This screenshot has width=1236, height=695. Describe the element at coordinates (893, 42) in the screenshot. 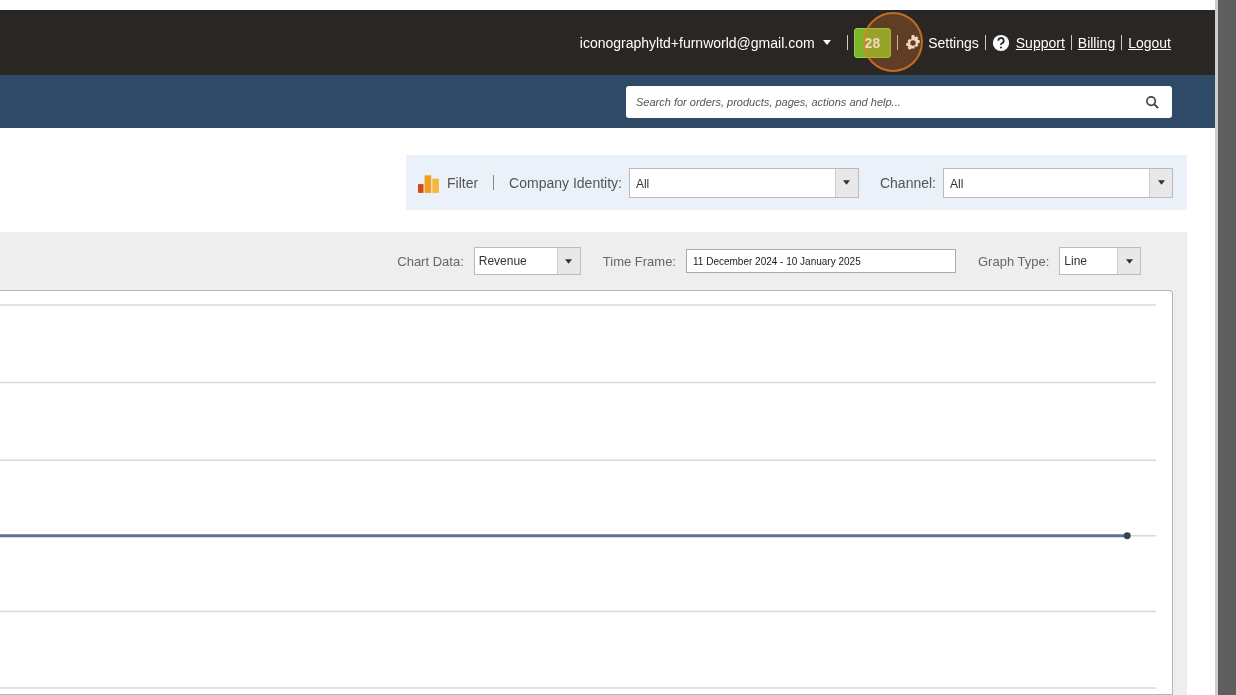

I see `click-highlight` at that location.